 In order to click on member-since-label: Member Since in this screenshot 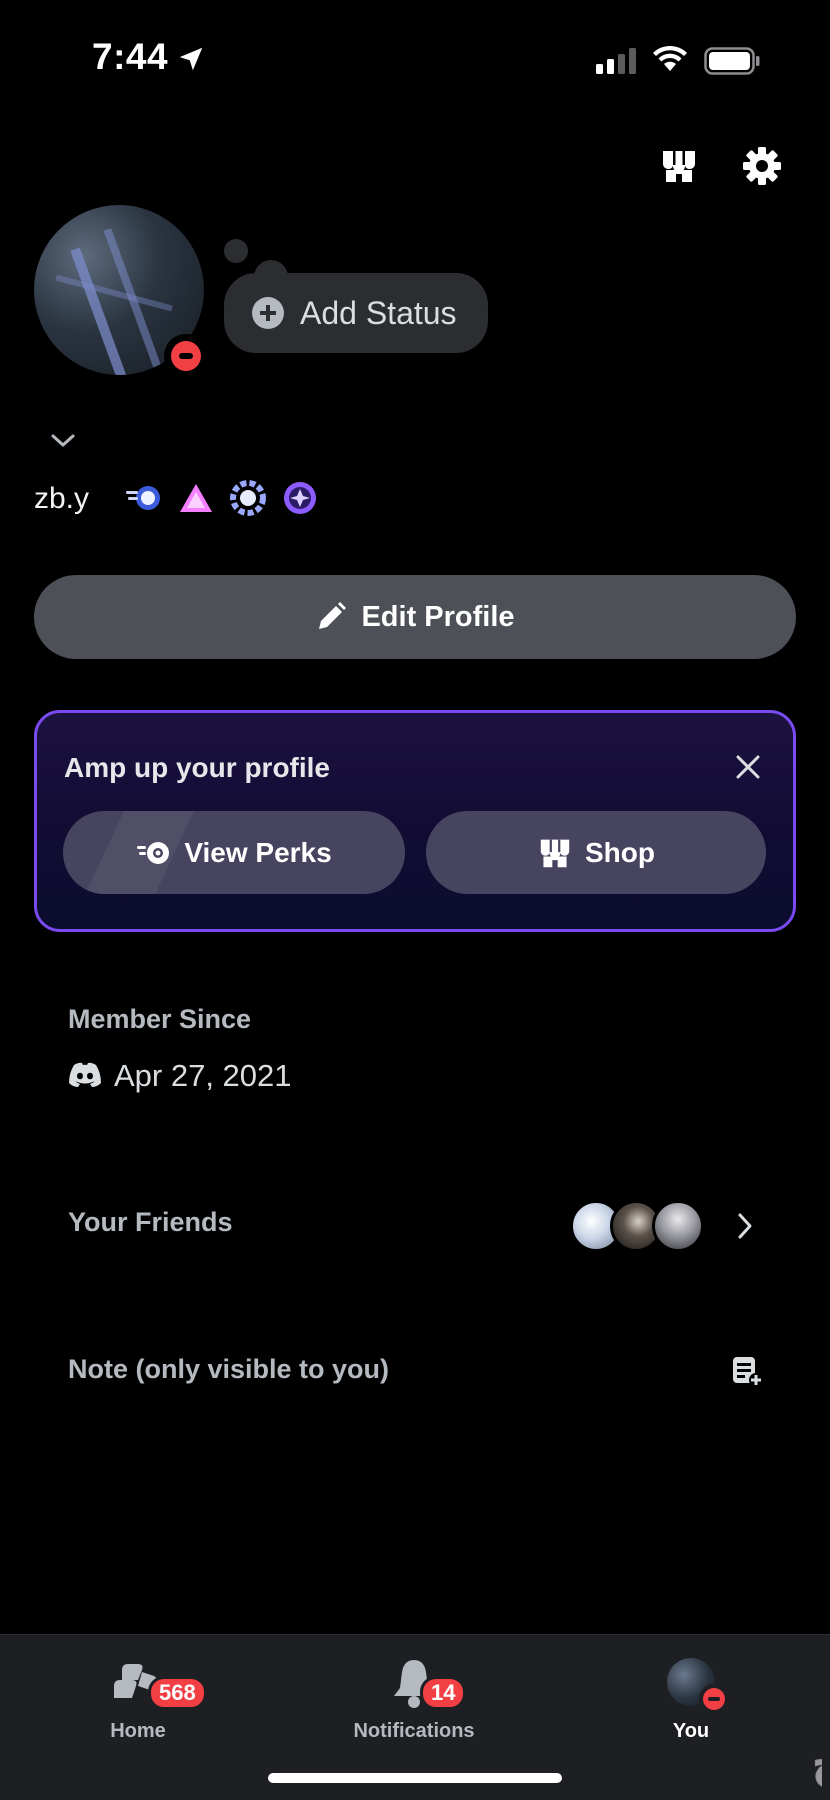, I will do `click(160, 1019)`.